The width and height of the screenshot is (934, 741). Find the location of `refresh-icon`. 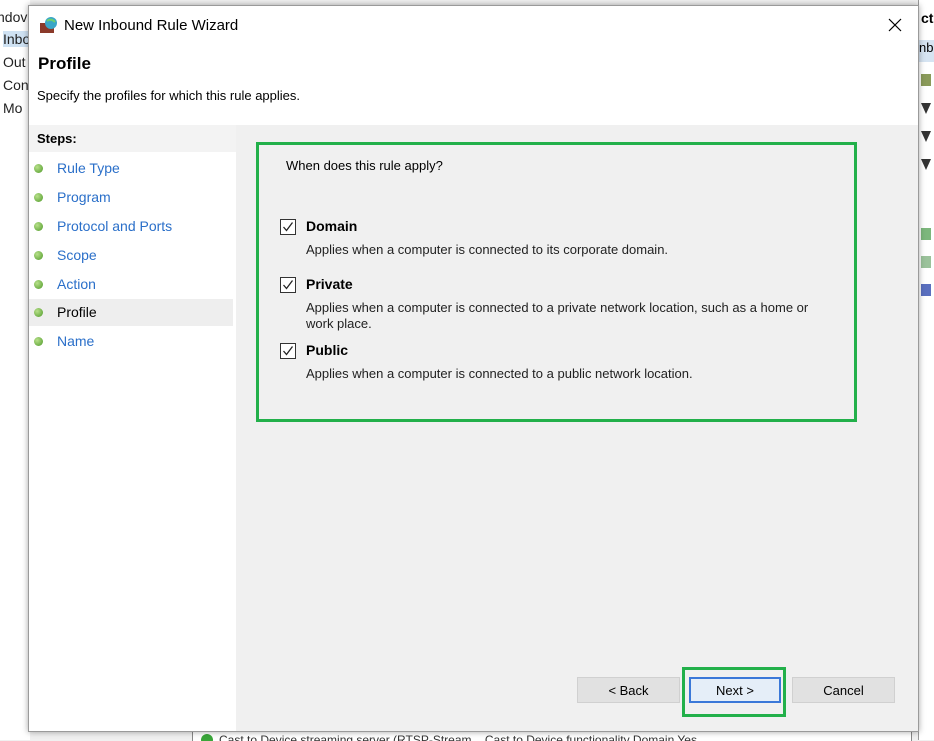

refresh-icon is located at coordinates (926, 234).